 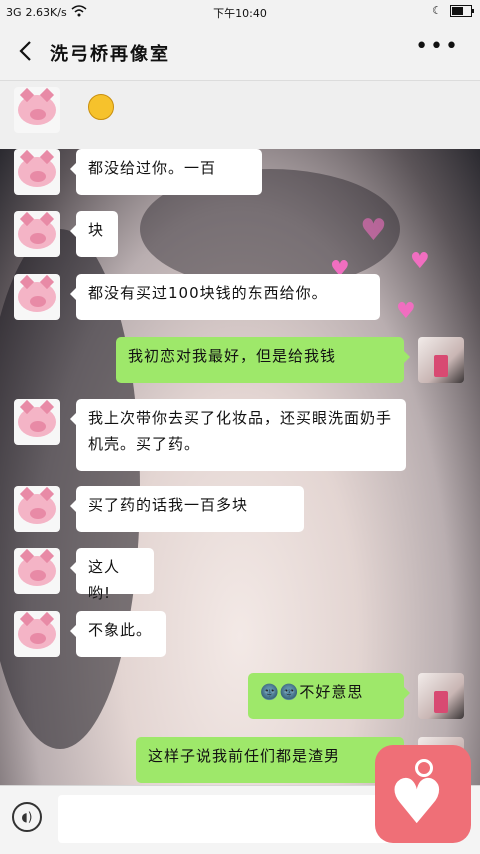 I want to click on status-bar: 3G 2.63K/s 下午10:40 ☾, so click(x=240, y=12).